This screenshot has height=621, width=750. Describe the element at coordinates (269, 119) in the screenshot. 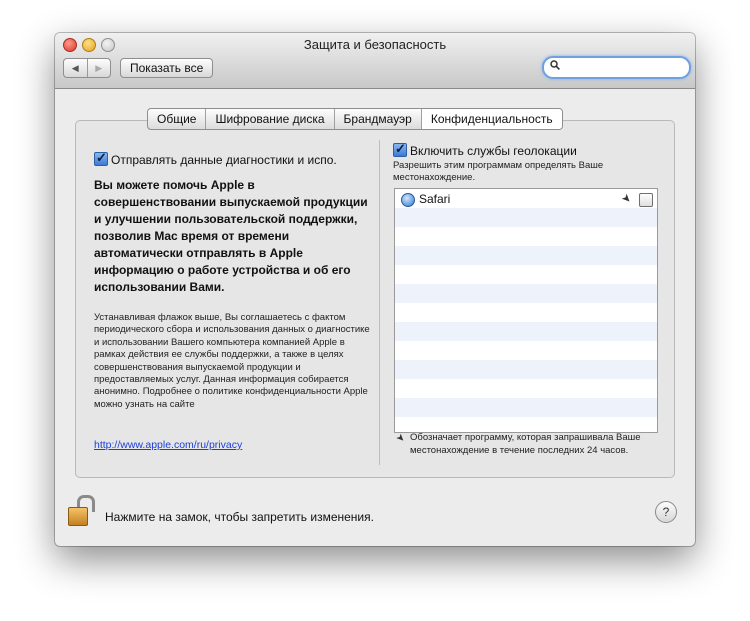

I see `tab-filevault: Шифрование диска` at that location.